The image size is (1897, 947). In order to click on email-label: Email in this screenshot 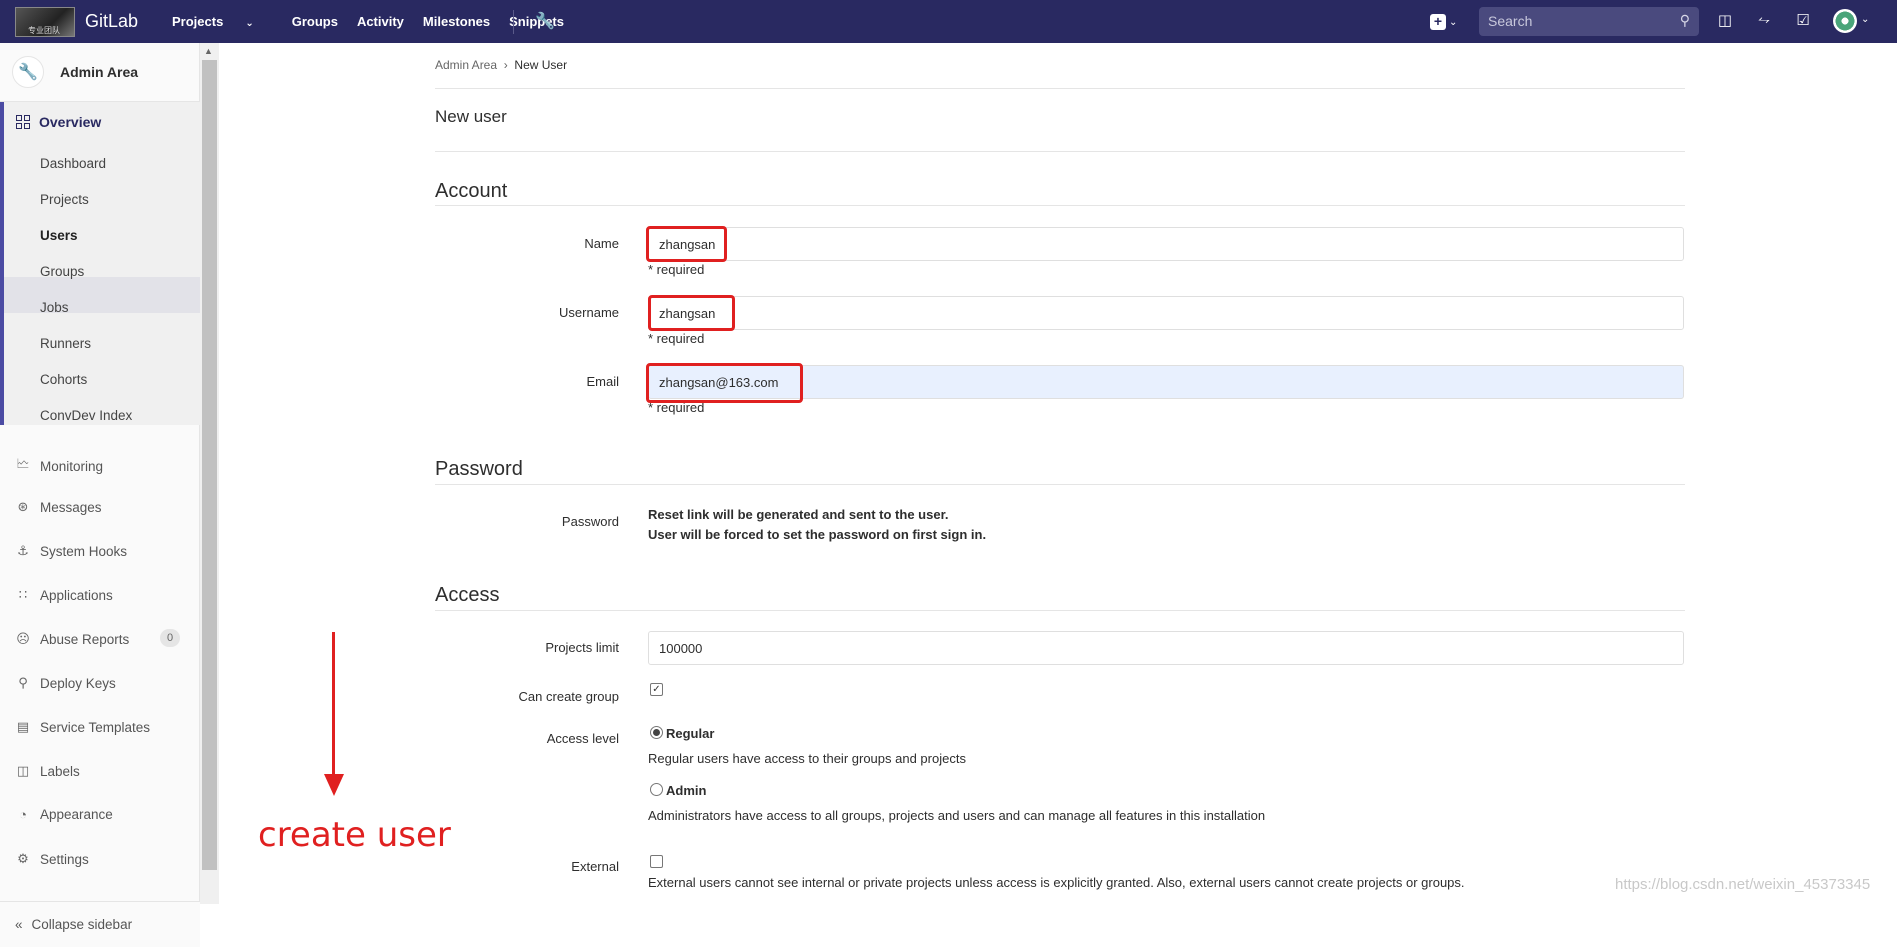, I will do `click(602, 381)`.